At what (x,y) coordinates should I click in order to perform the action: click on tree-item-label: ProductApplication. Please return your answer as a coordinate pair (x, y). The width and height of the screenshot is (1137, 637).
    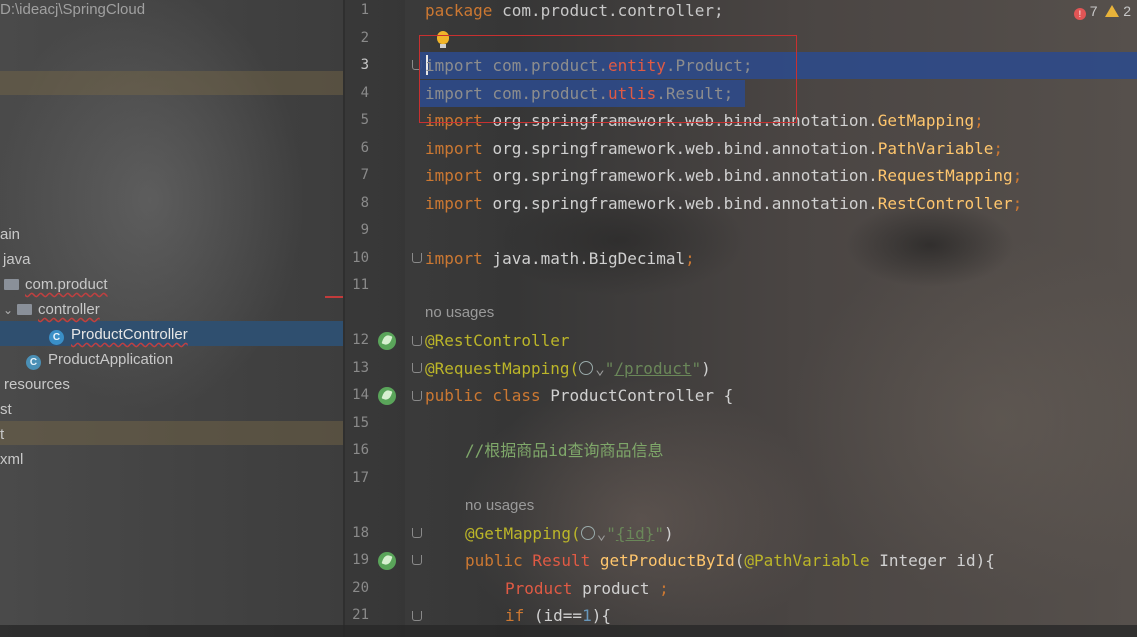
    Looking at the image, I should click on (111, 359).